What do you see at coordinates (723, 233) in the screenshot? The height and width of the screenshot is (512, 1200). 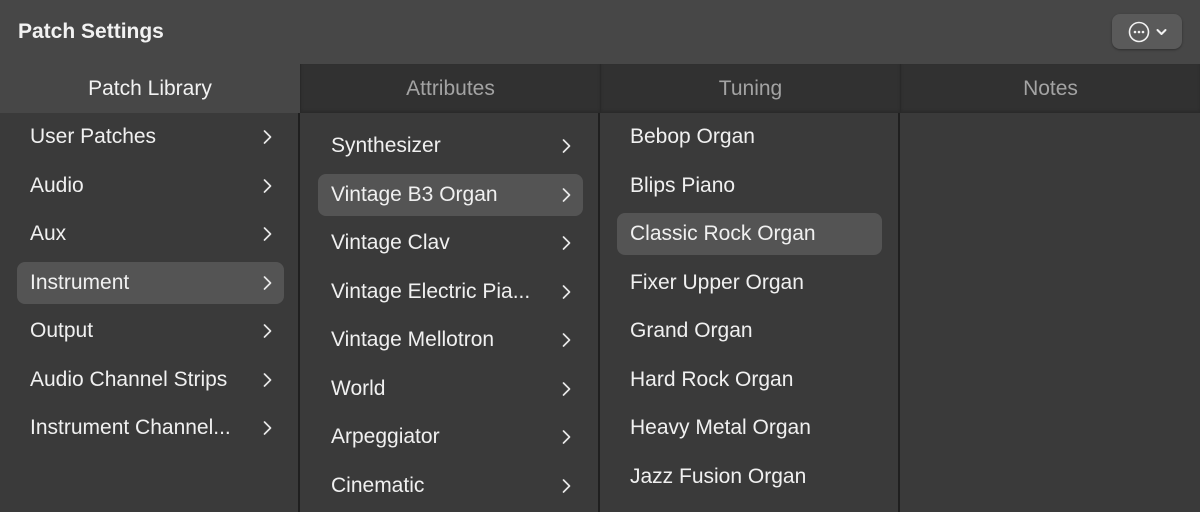 I see `patch-item-label: Classic Rock Organ` at bounding box center [723, 233].